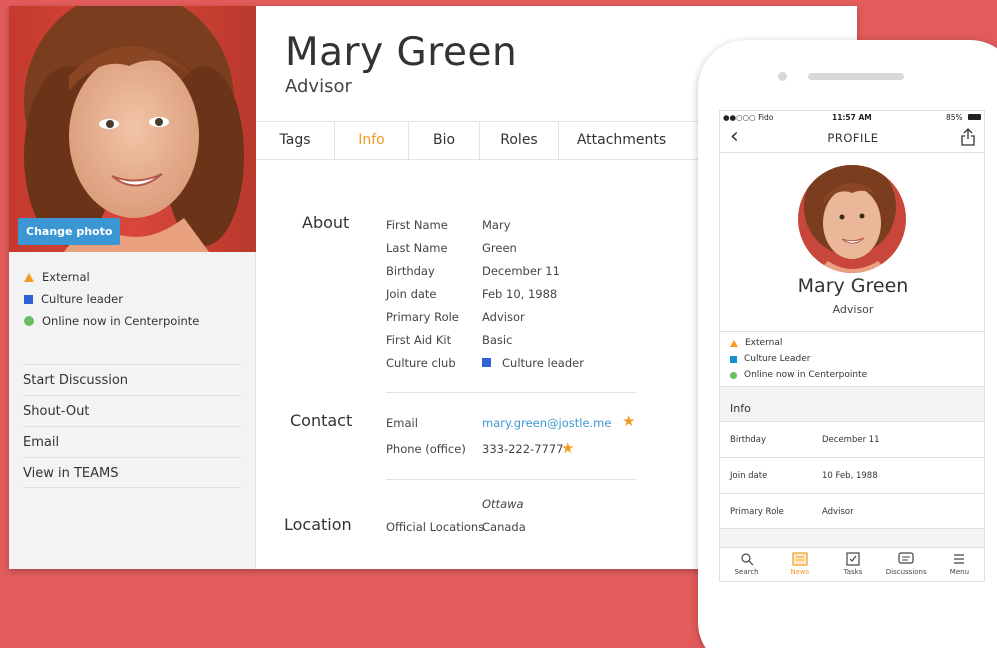  Describe the element at coordinates (504, 527) in the screenshot. I see `location-country: Canada` at that location.